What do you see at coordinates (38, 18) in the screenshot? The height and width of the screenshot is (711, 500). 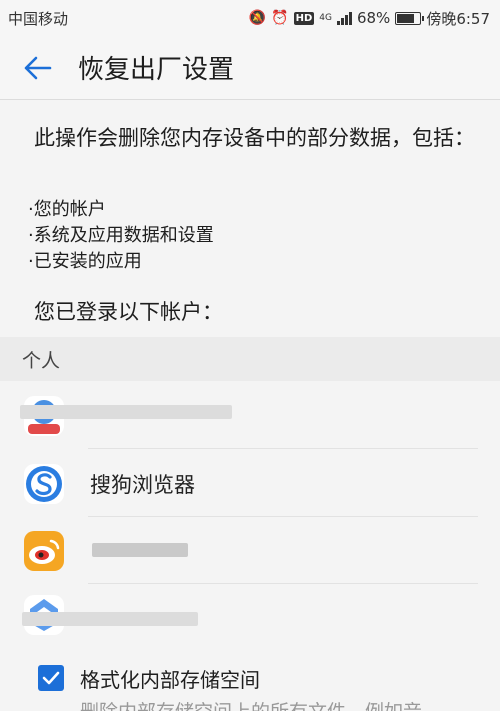 I see `carrier-label: 中国移动` at bounding box center [38, 18].